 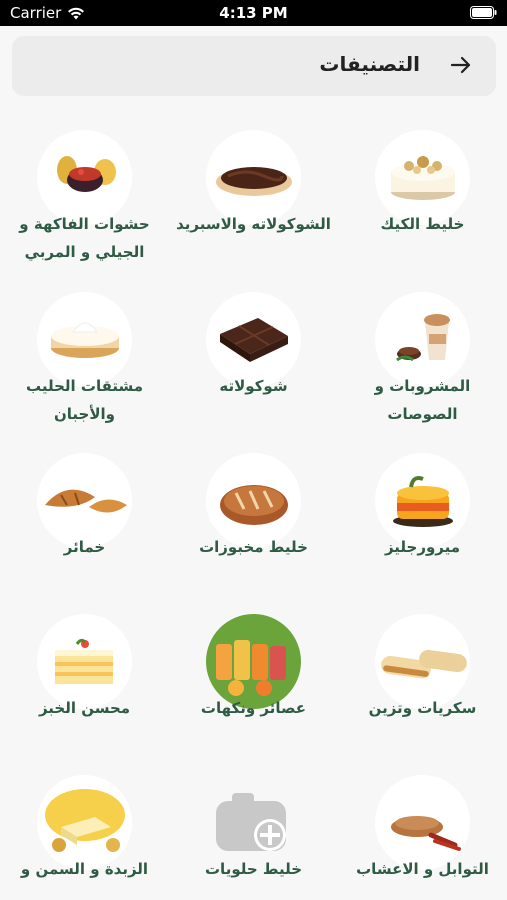 What do you see at coordinates (84, 200) in the screenshot?
I see `category-fruit-fillings: حشوات الفاكهة و الجيلي و المربي` at bounding box center [84, 200].